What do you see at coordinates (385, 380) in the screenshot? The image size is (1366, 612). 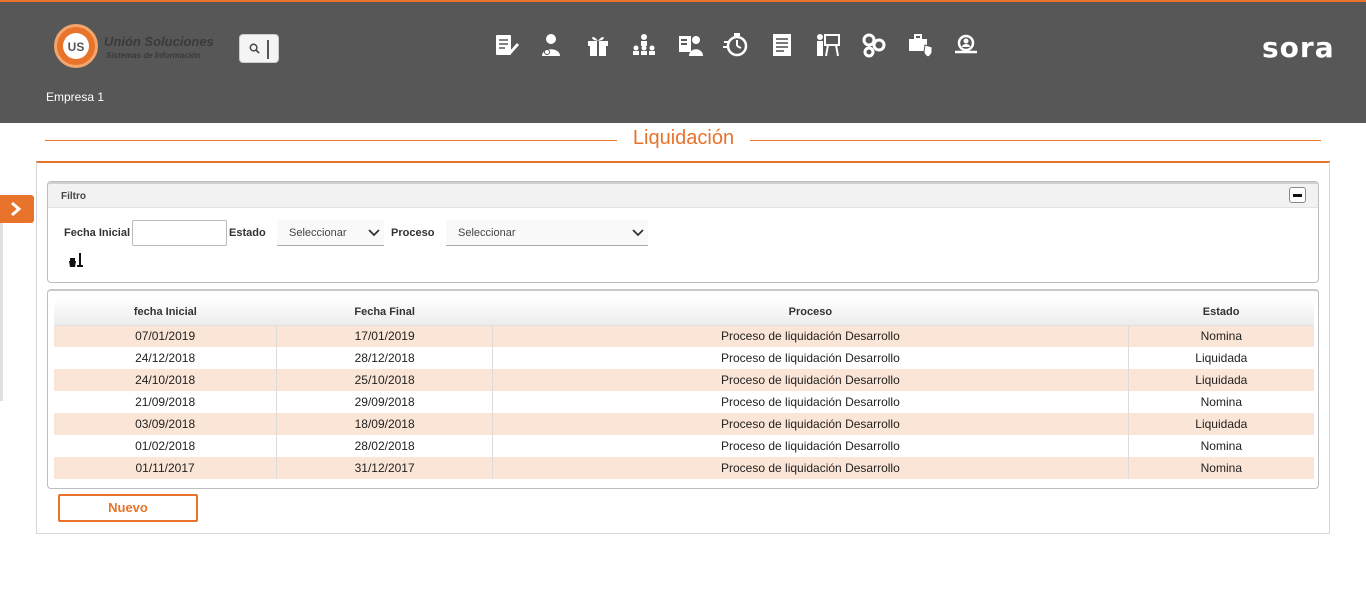 I see `cell-fecha-final: 25/10/2018` at bounding box center [385, 380].